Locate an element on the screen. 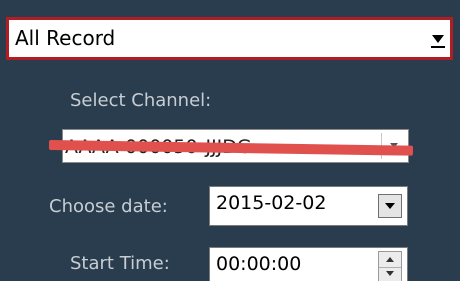 Image resolution: width=460 pixels, height=281 pixels. record-type-value: All Record is located at coordinates (65, 38).